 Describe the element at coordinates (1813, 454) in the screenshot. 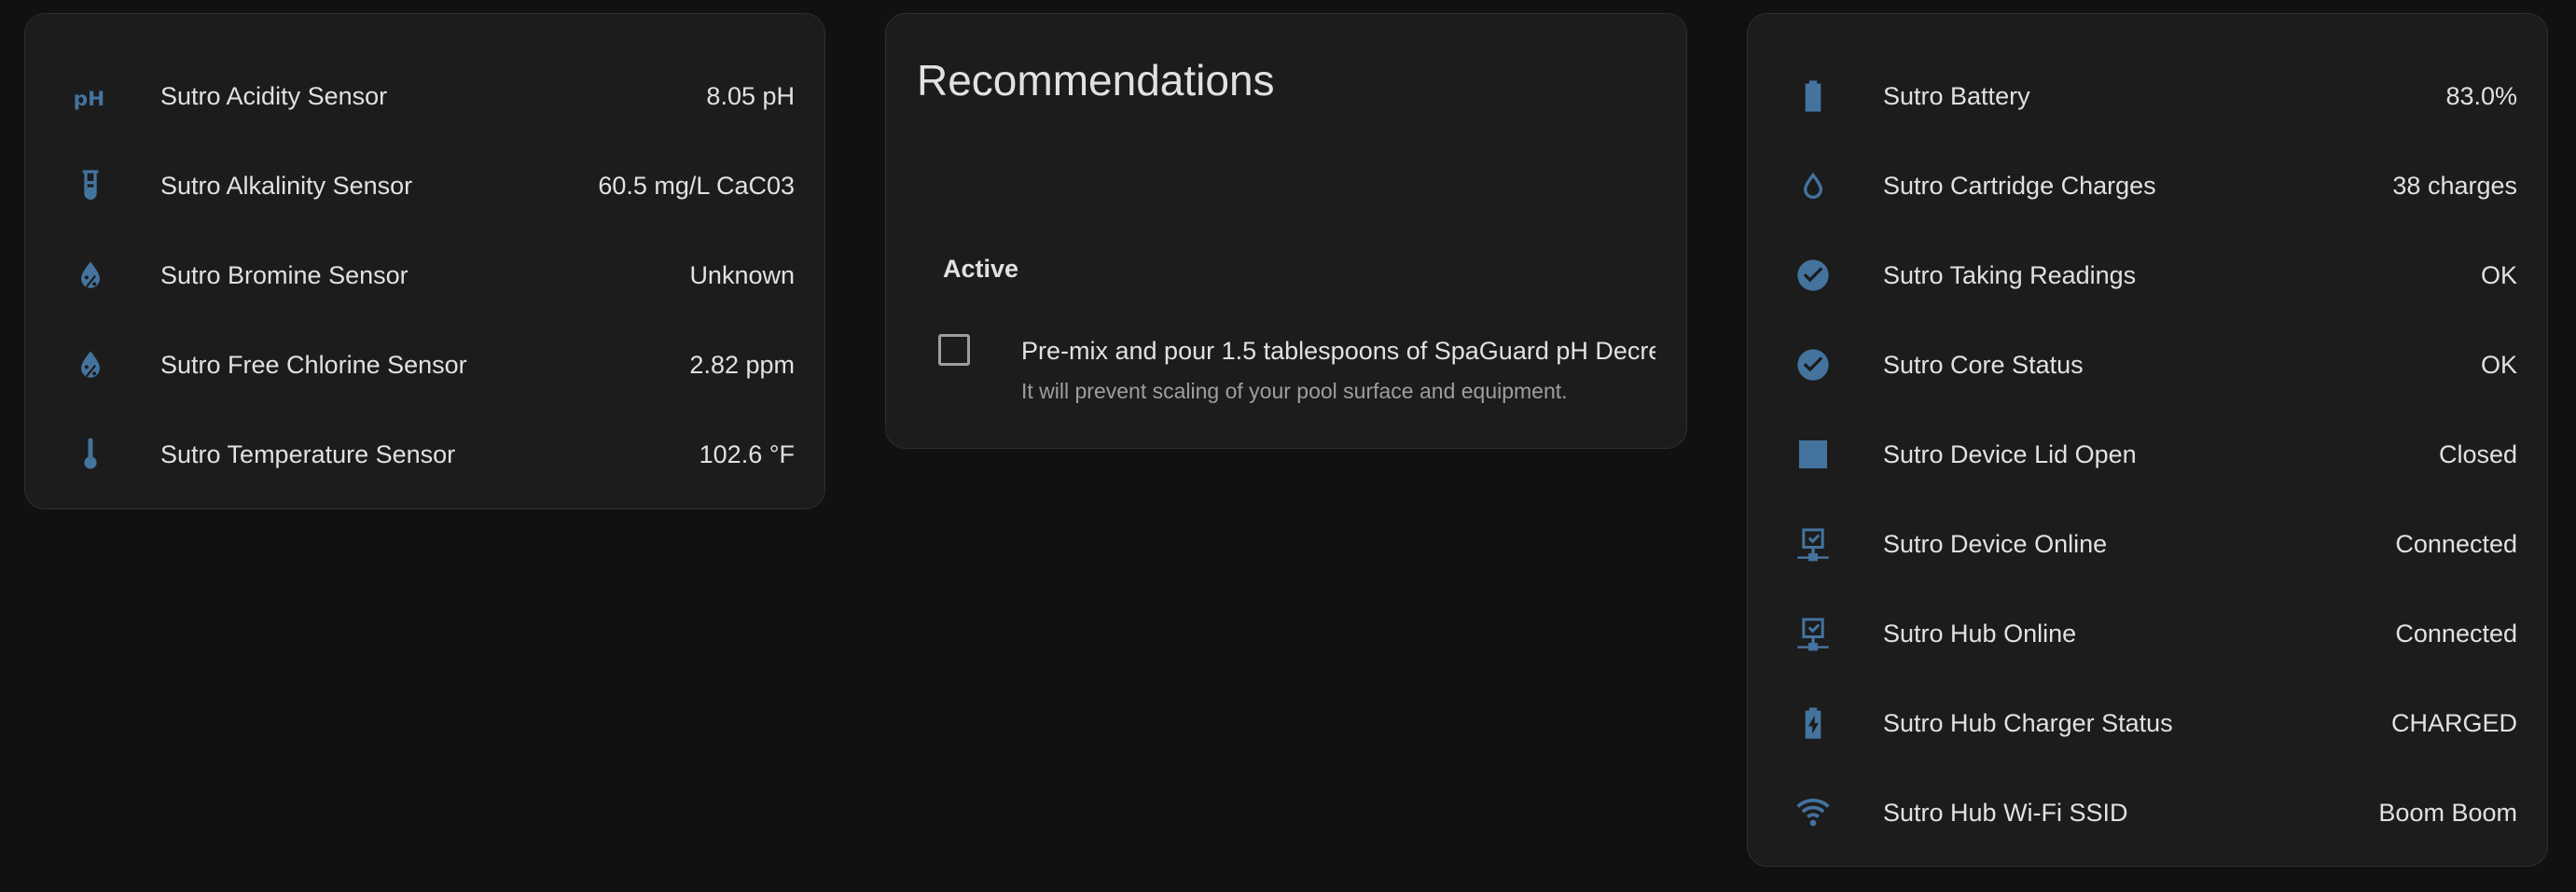

I see `square-icon` at that location.